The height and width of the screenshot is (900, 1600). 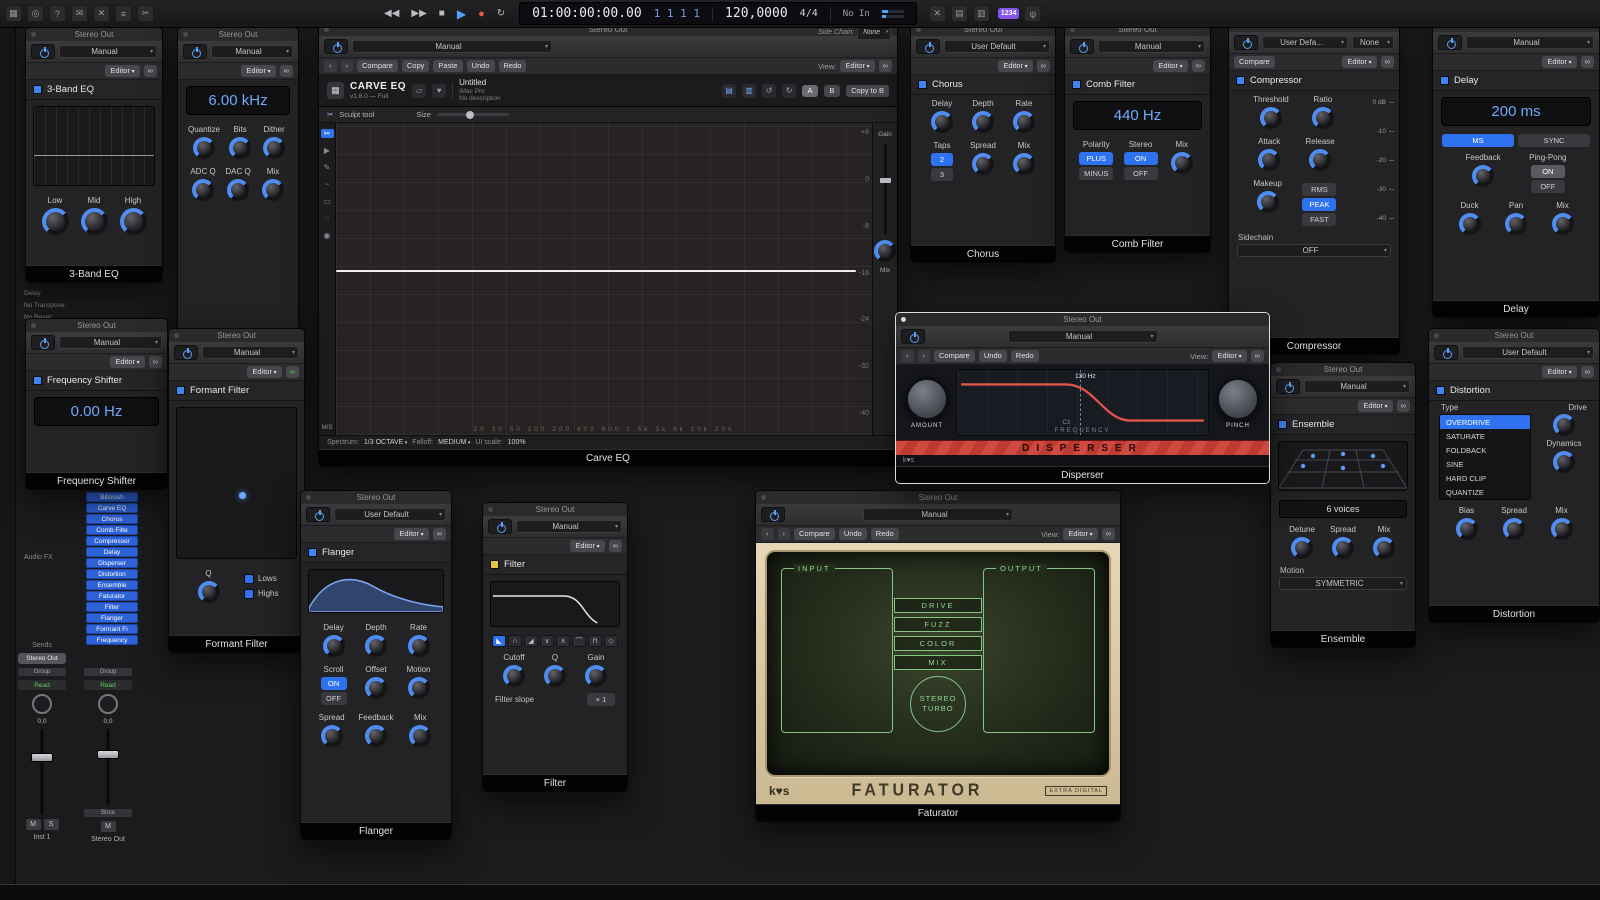 I want to click on bounce-button: Bnce, so click(x=108, y=813).